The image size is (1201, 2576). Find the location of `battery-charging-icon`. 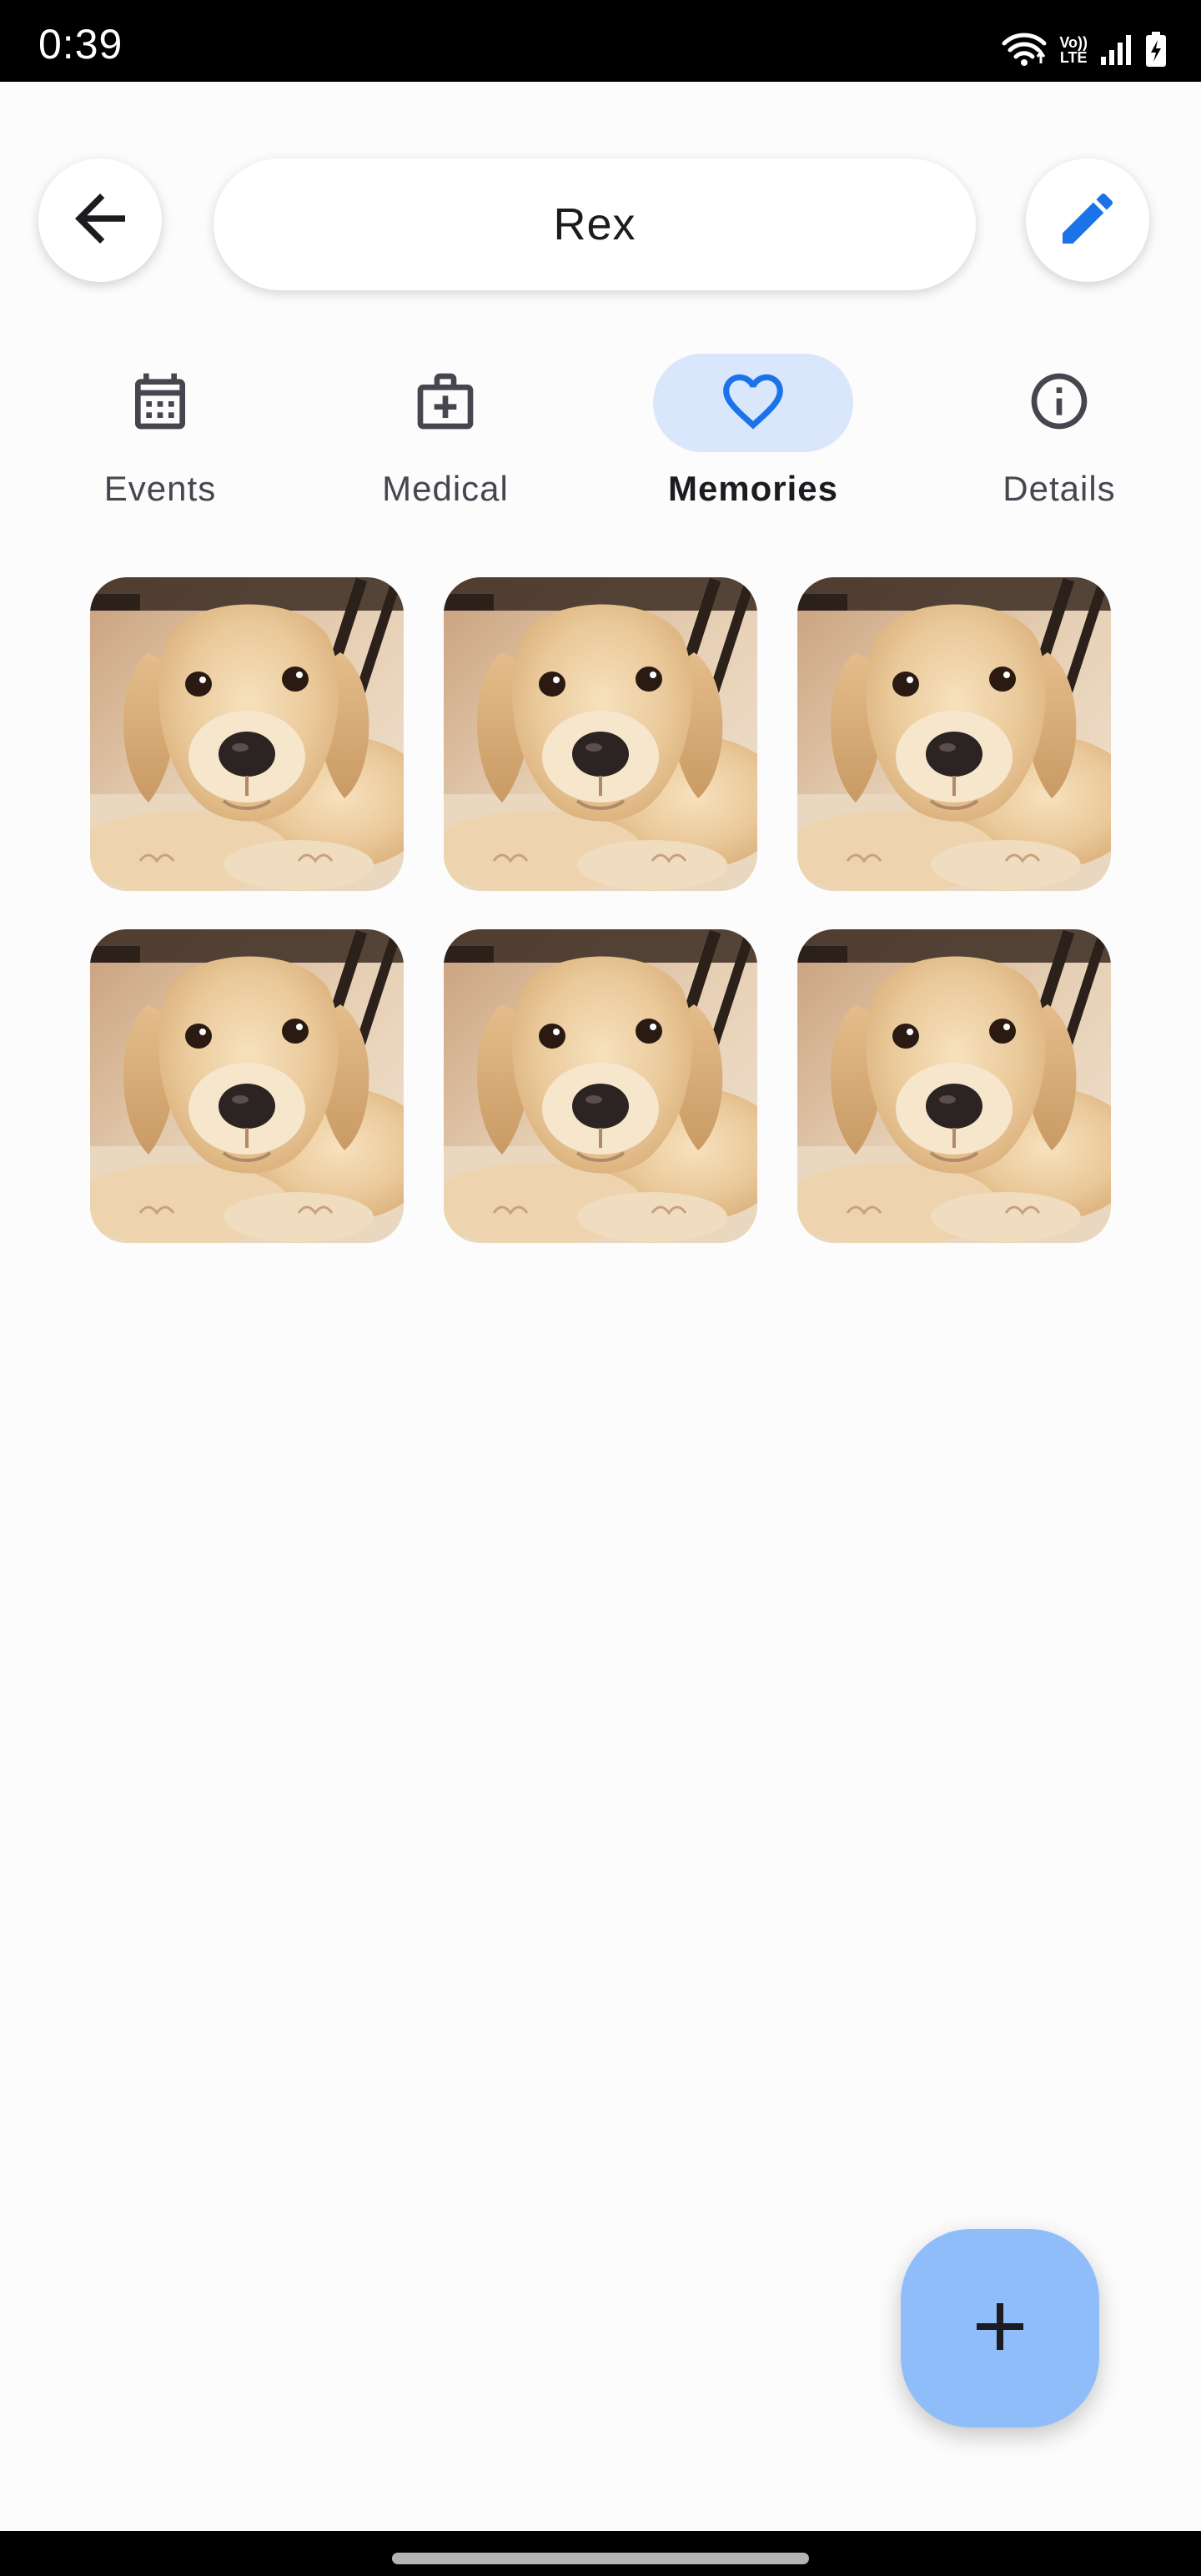

battery-charging-icon is located at coordinates (1156, 50).